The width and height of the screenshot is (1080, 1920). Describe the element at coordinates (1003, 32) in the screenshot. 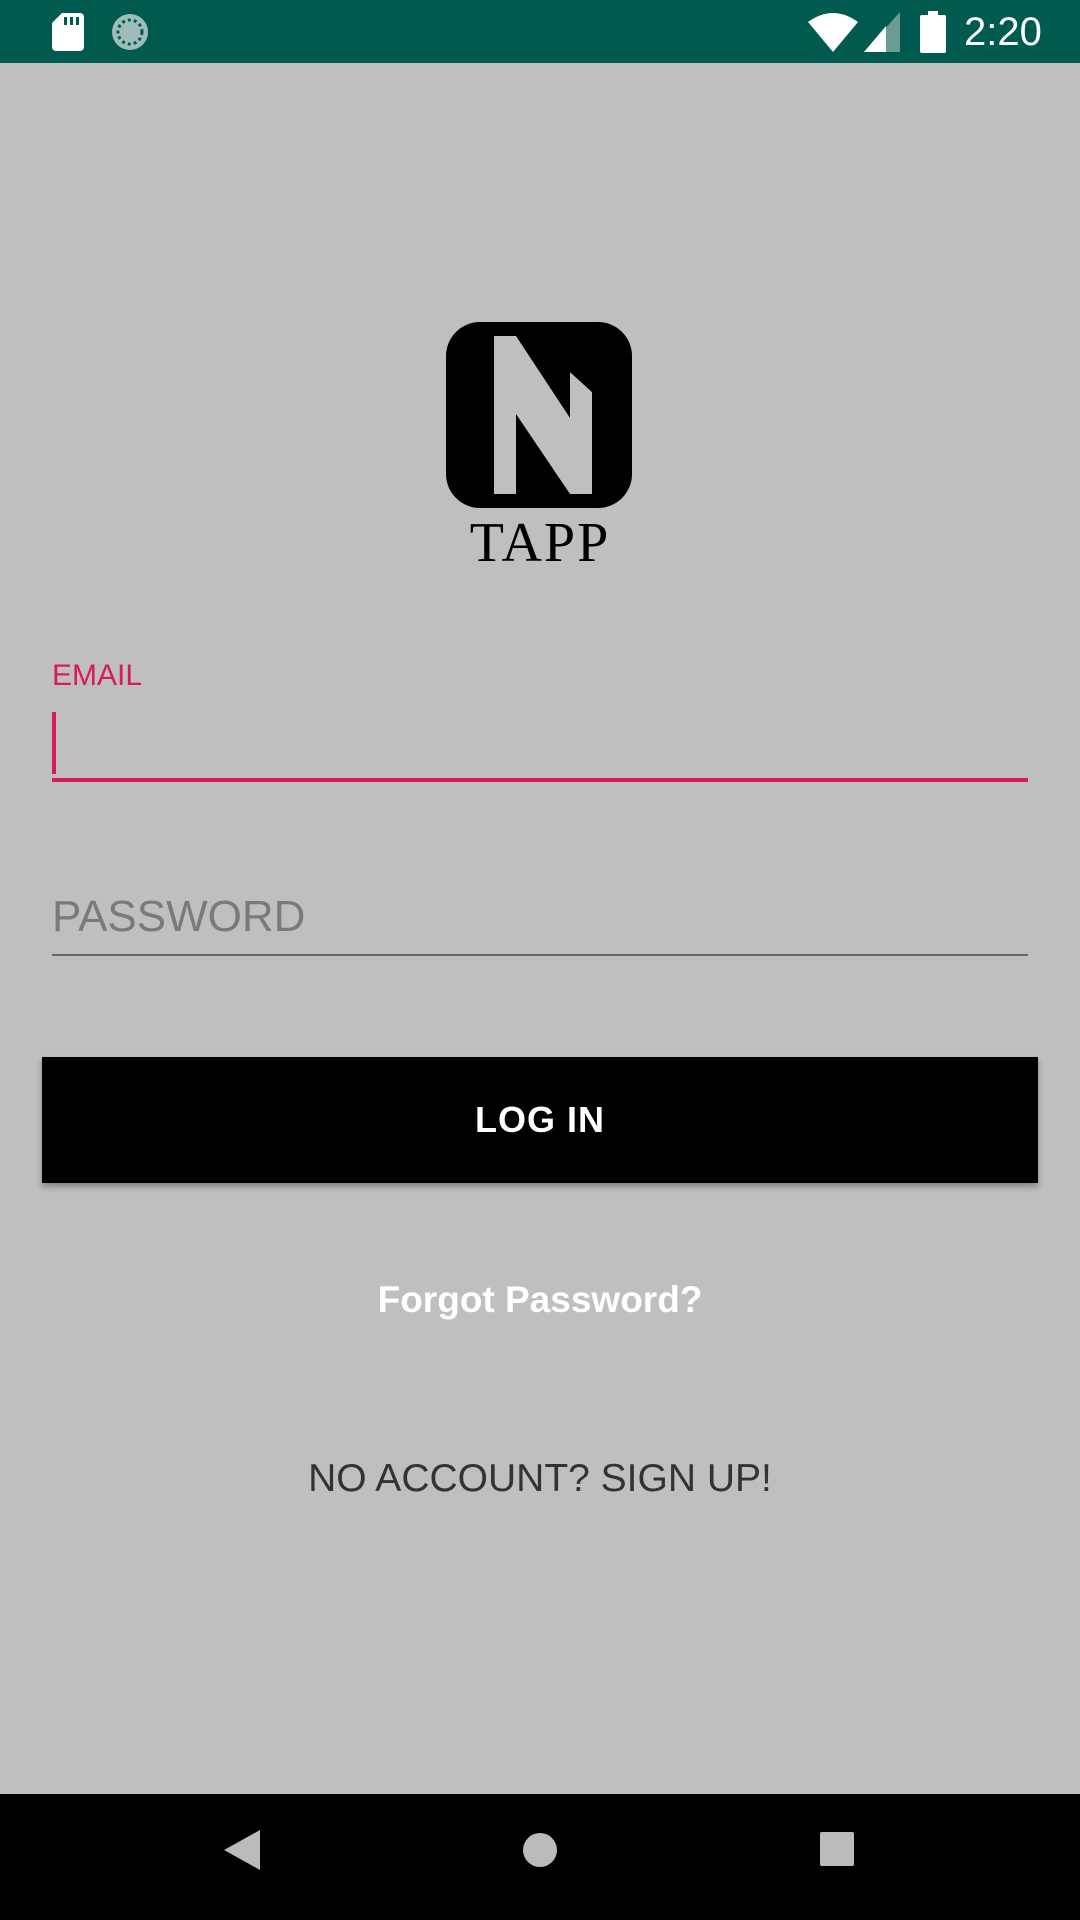

I see `status-time: 2:20` at that location.